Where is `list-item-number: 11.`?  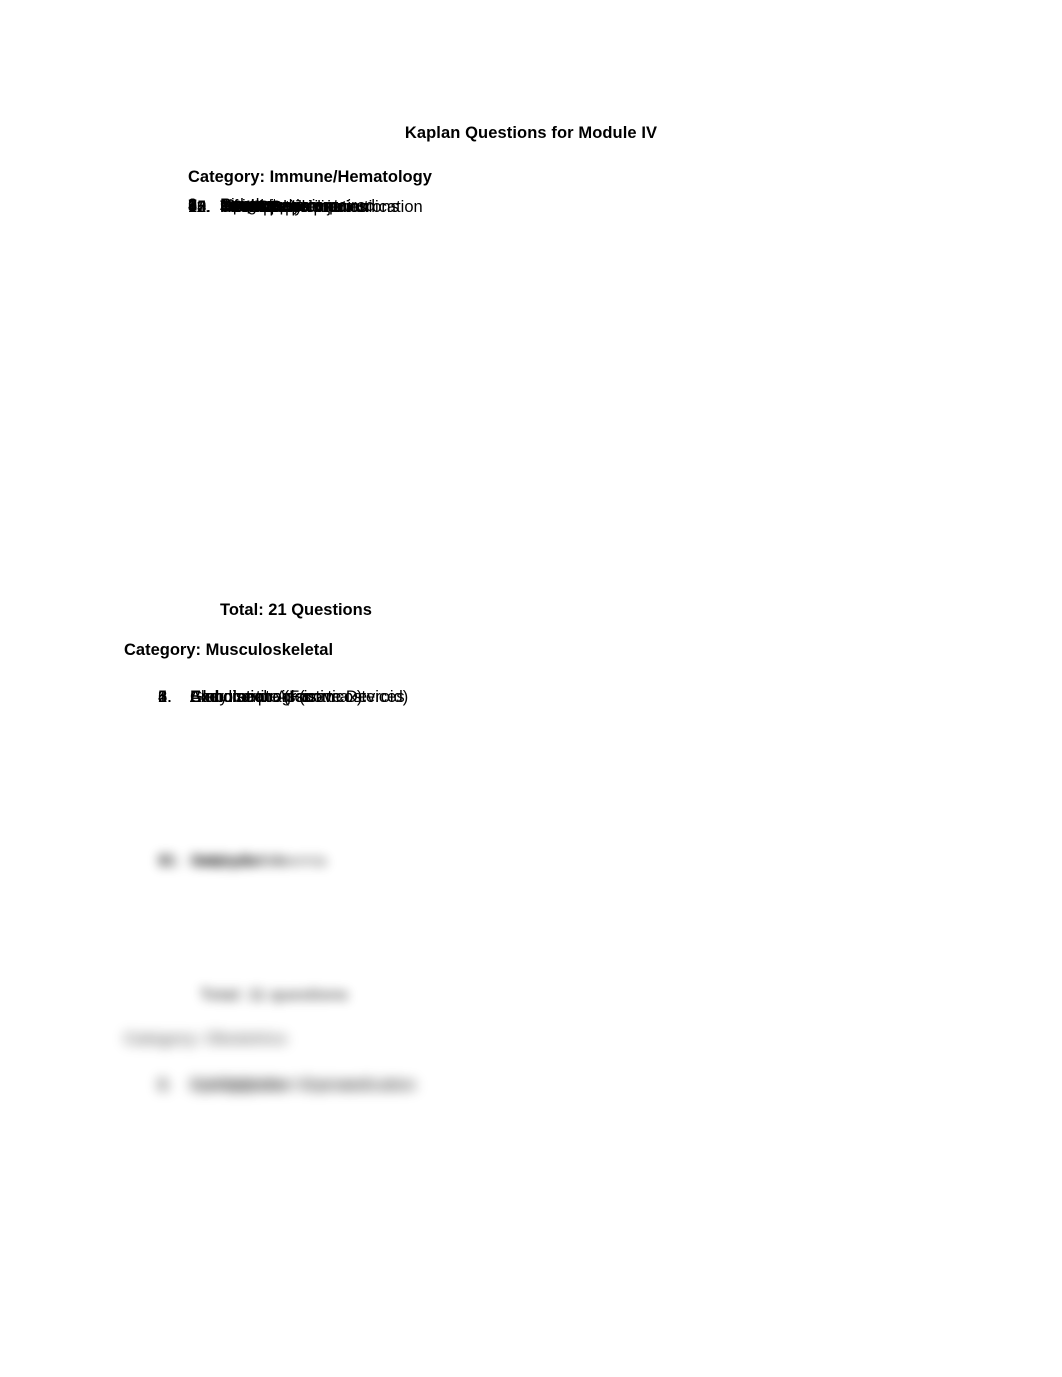
list-item-number: 11. is located at coordinates (169, 861).